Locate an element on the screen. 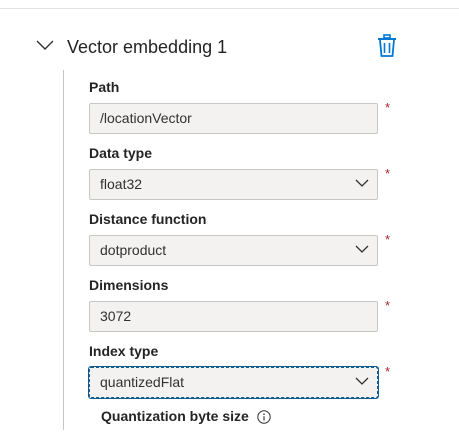 Image resolution: width=459 pixels, height=433 pixels. previous-section-edge is located at coordinates (229, 4).